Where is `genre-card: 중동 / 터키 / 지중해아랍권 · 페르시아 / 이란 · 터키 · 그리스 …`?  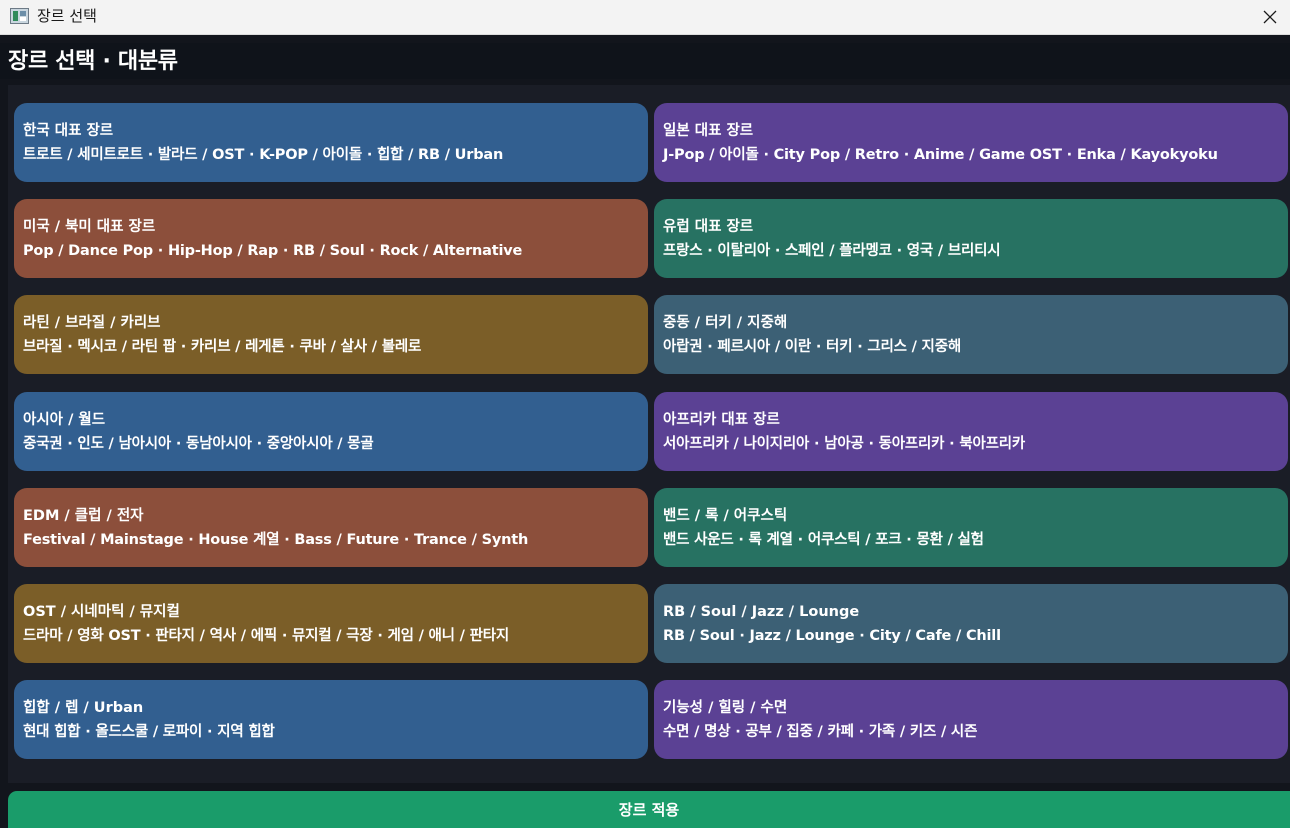 genre-card: 중동 / 터키 / 지중해아랍권 · 페르시아 / 이란 · 터키 · 그리스 … is located at coordinates (971, 335).